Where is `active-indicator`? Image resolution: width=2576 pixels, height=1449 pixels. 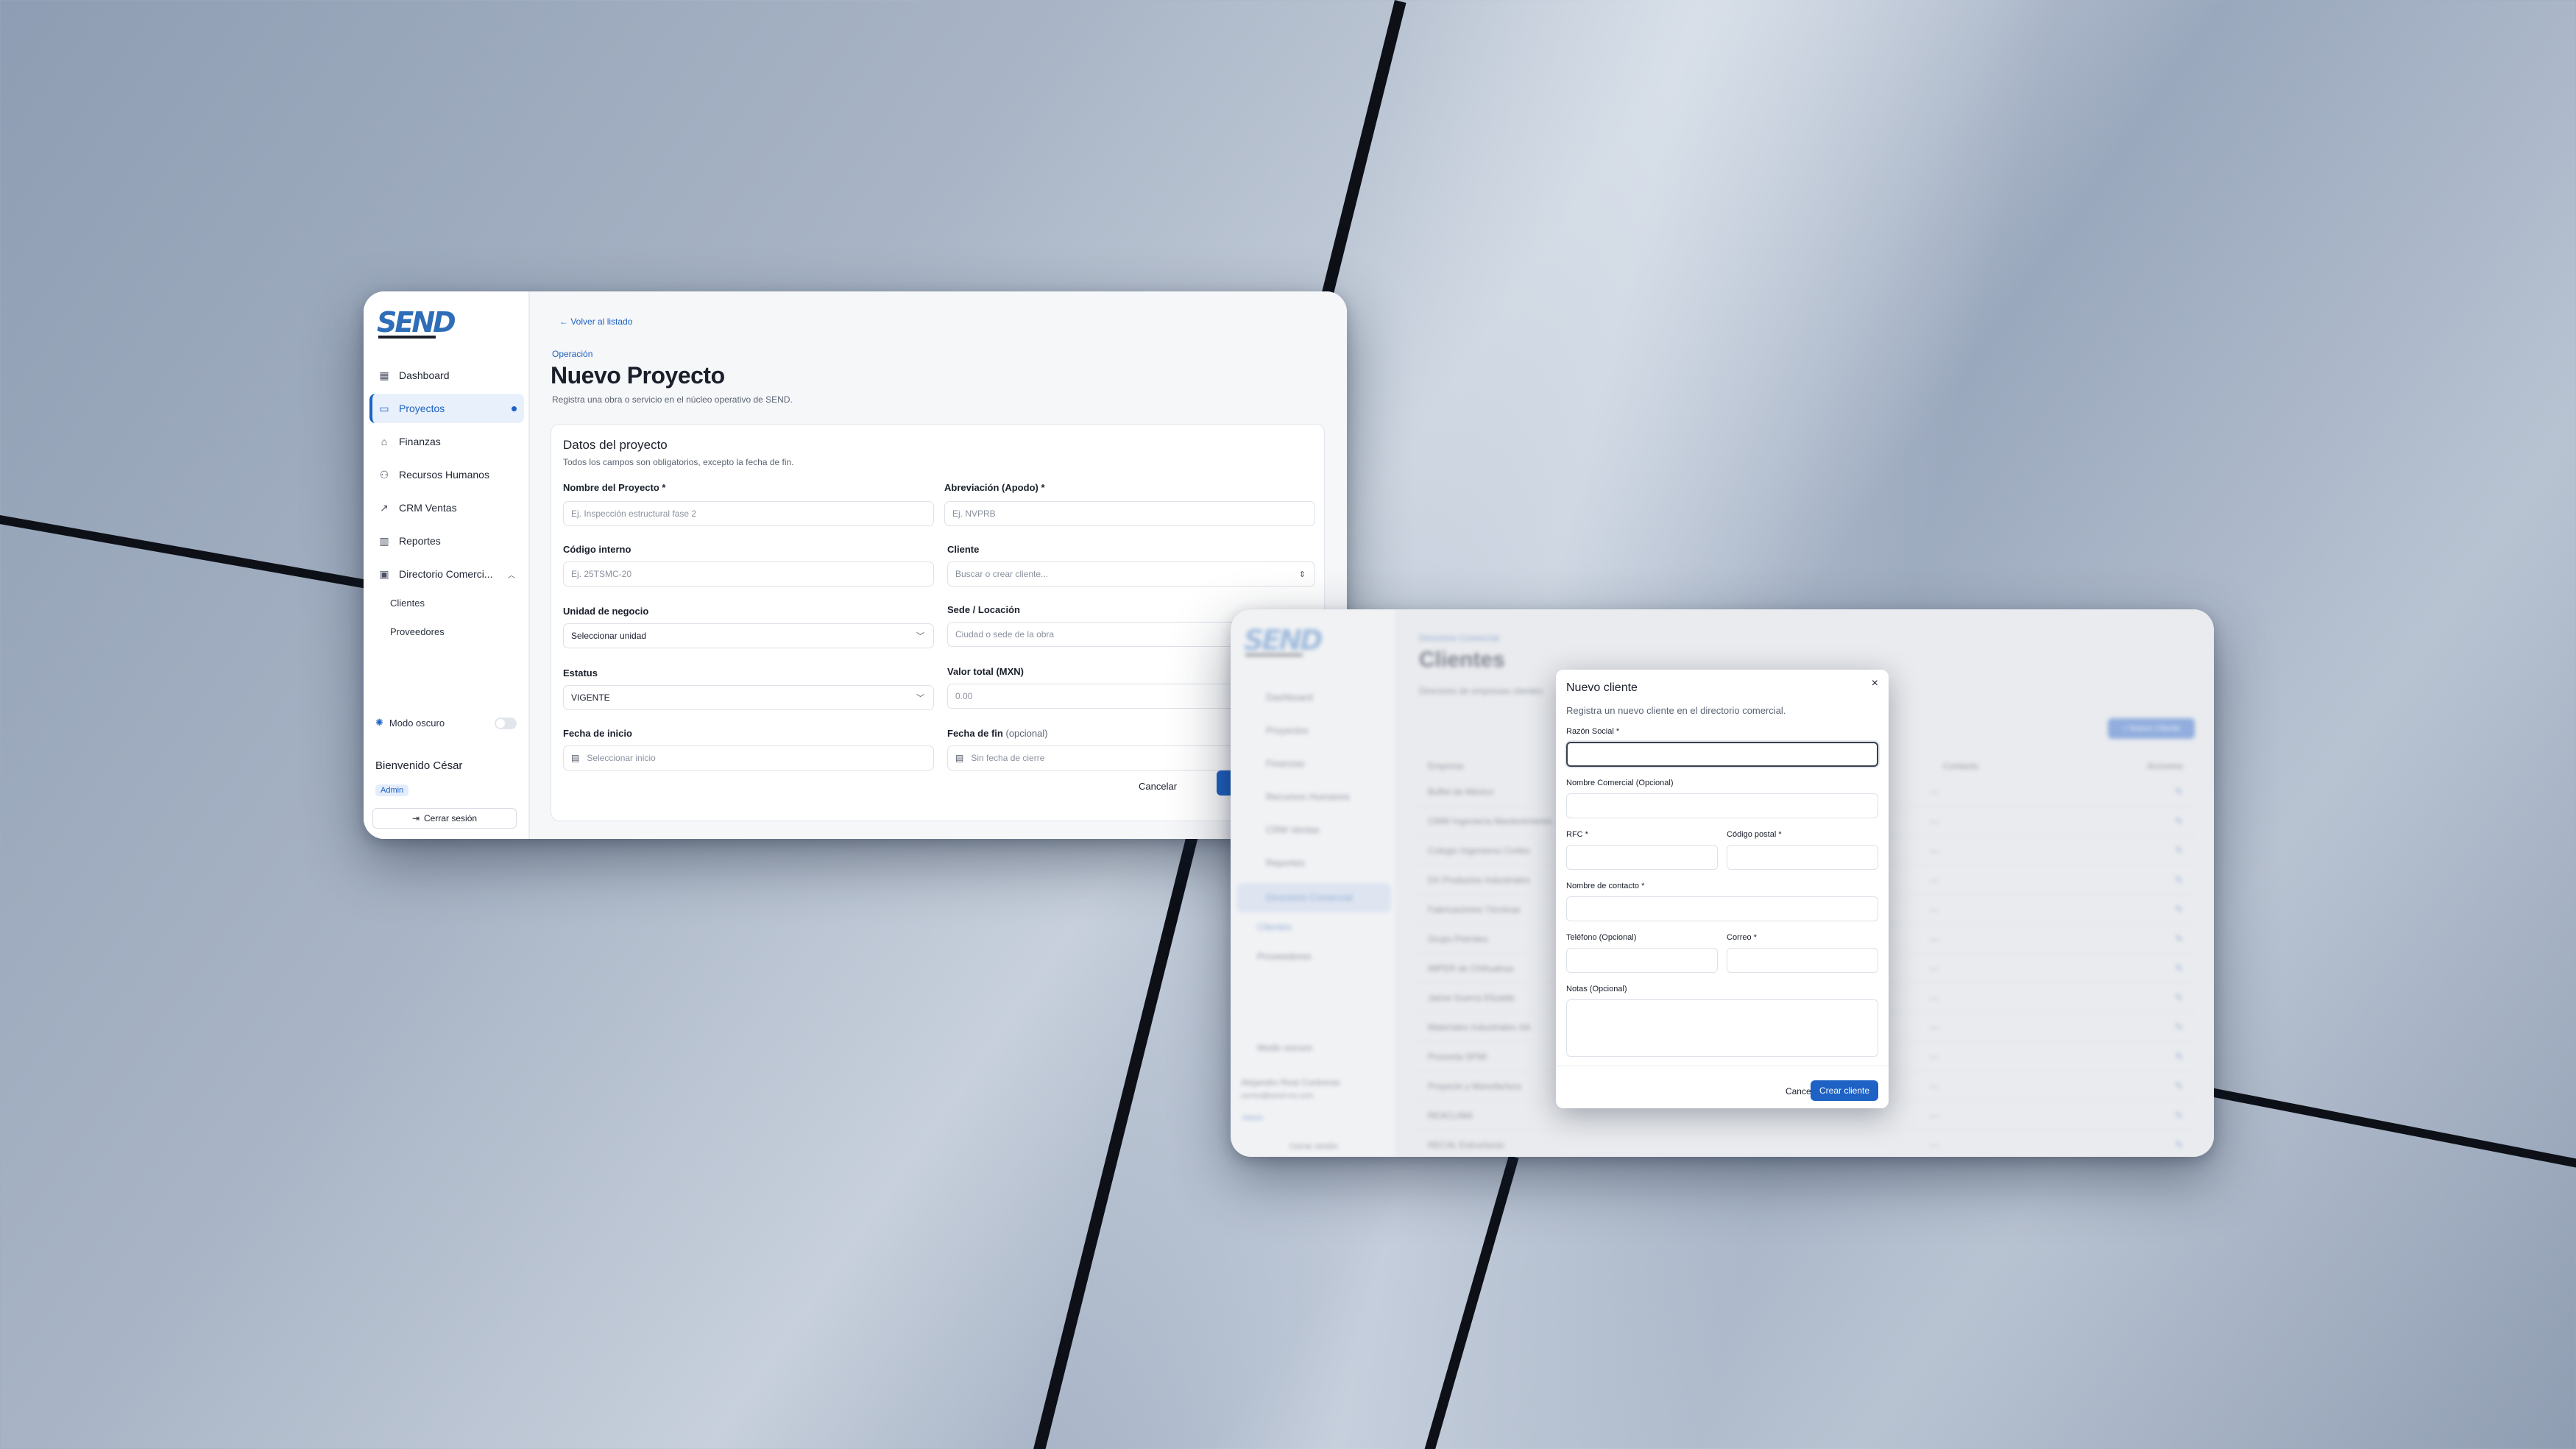 active-indicator is located at coordinates (514, 408).